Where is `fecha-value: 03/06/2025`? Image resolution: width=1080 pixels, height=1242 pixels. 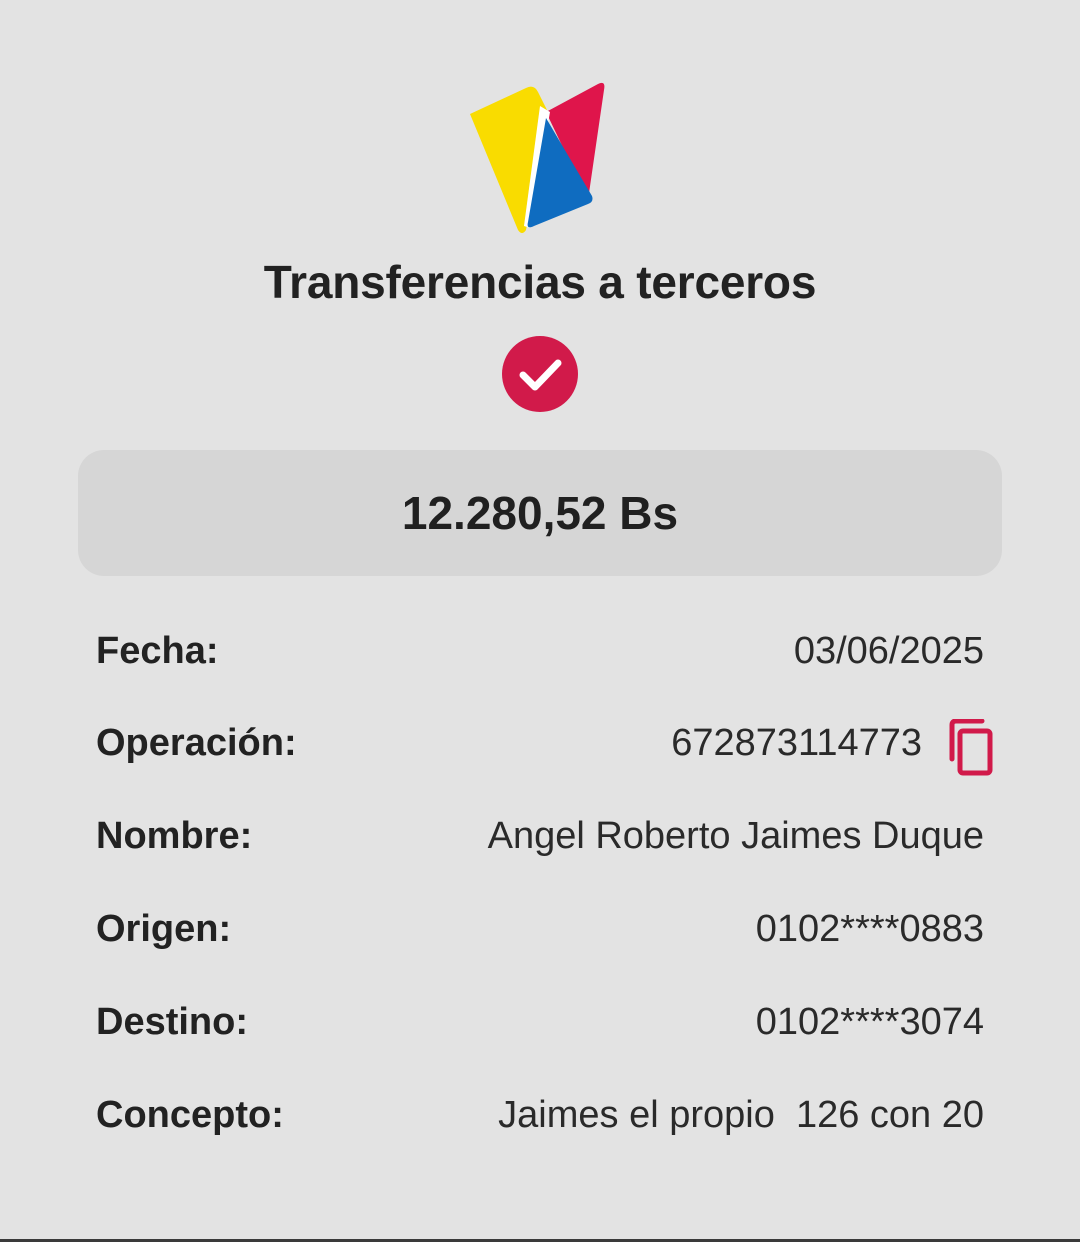
fecha-value: 03/06/2025 is located at coordinates (888, 651).